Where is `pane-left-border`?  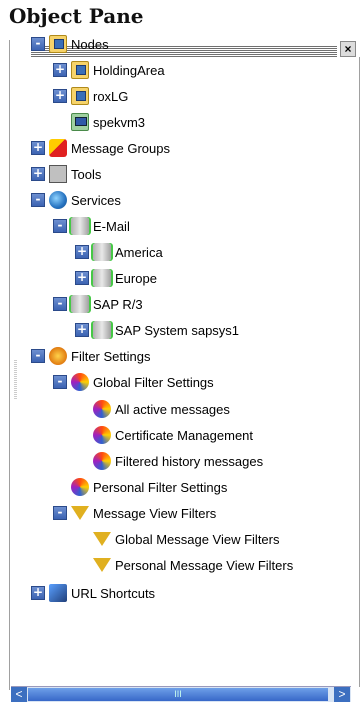
pane-left-border is located at coordinates (9, 365).